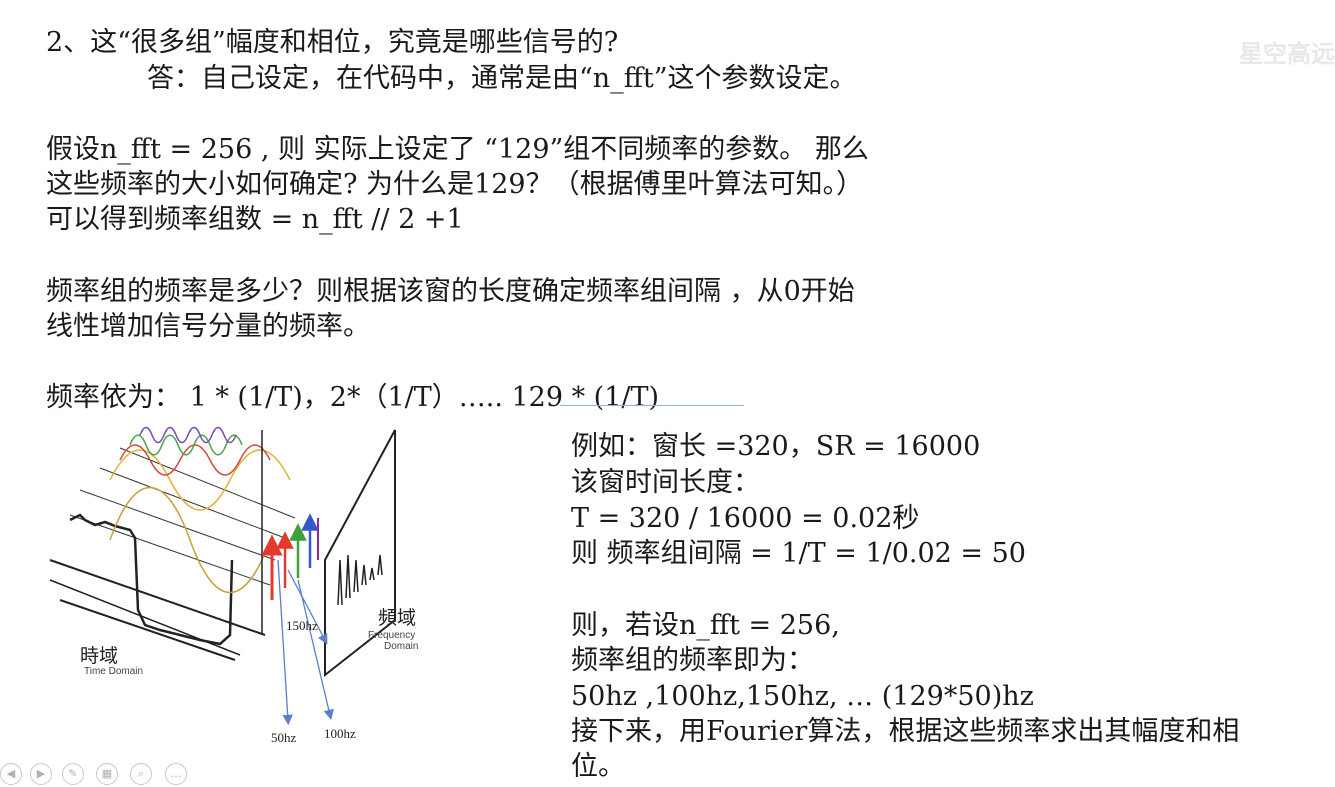  I want to click on label-100hz: 100hz, so click(340, 733).